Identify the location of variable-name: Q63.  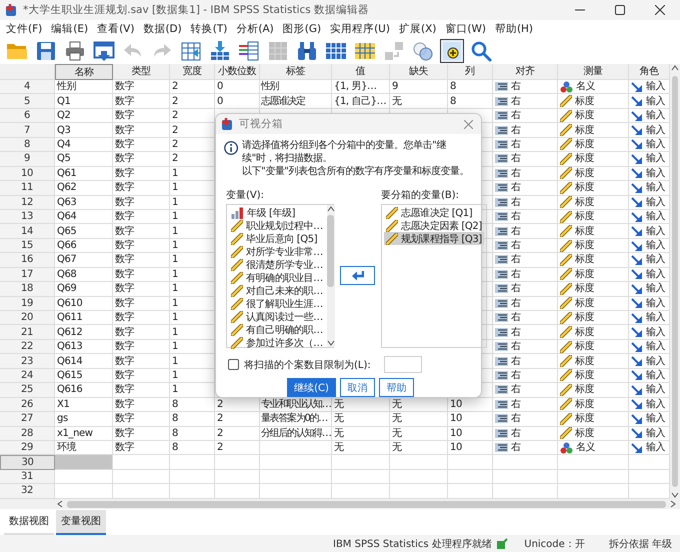
(84, 203).